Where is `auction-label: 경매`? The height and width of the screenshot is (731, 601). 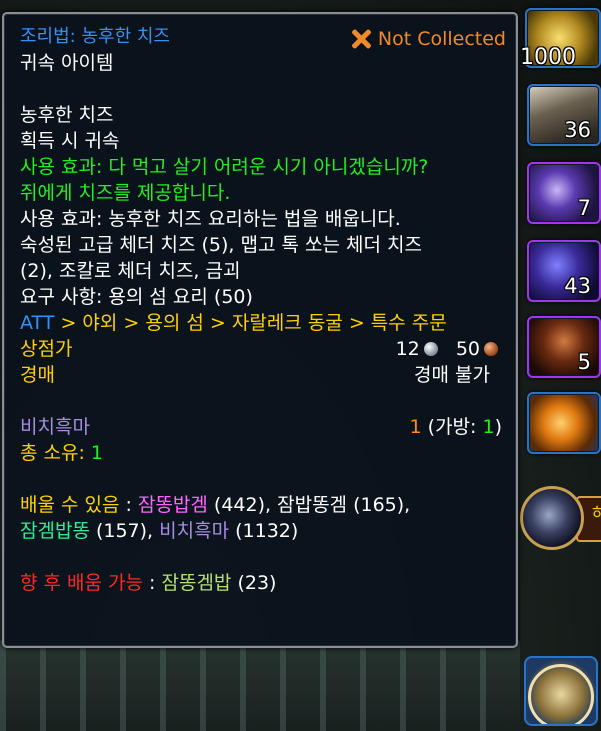
auction-label: 경매 is located at coordinates (37, 375).